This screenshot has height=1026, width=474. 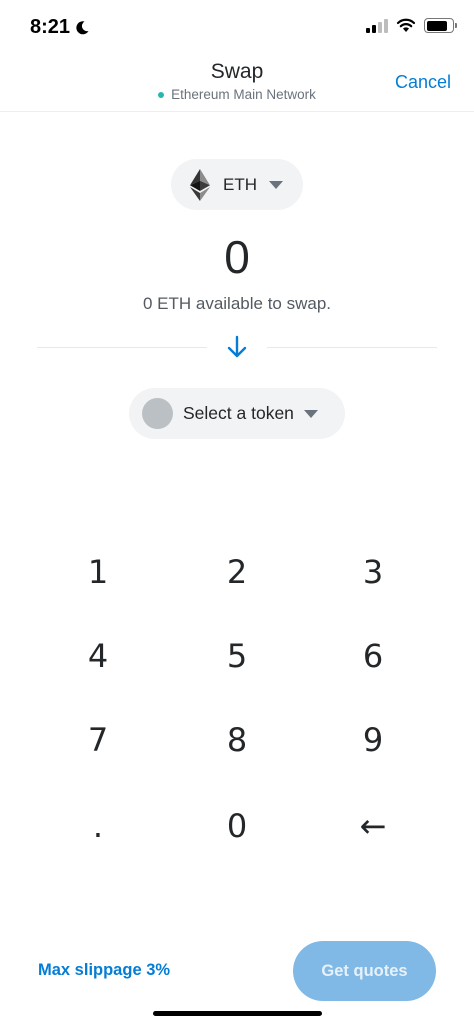 I want to click on source-token-symbol: ETH, so click(x=240, y=184).